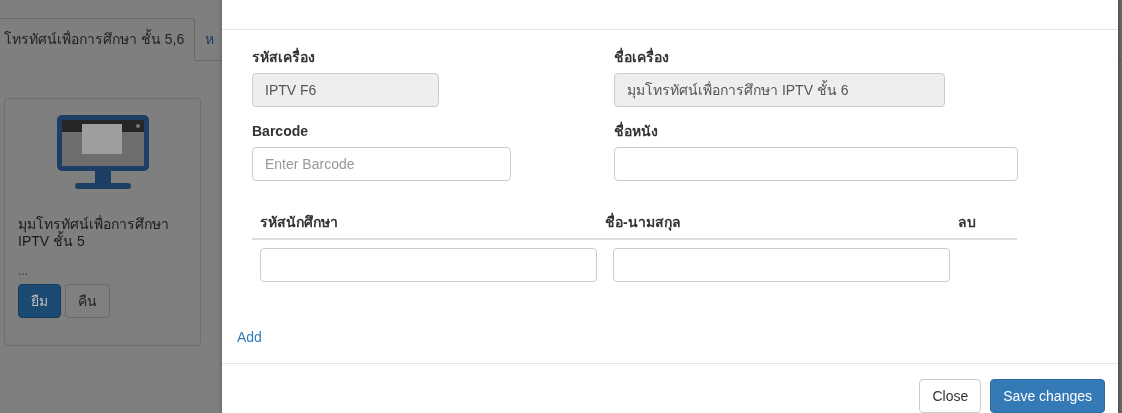 The image size is (1122, 413). I want to click on column-header: ชื่อ-นามสกุล, so click(643, 222).